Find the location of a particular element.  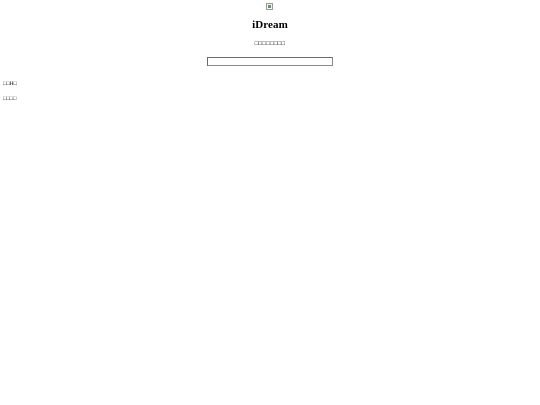

nav-link-2: □□□□ is located at coordinates (9, 99).